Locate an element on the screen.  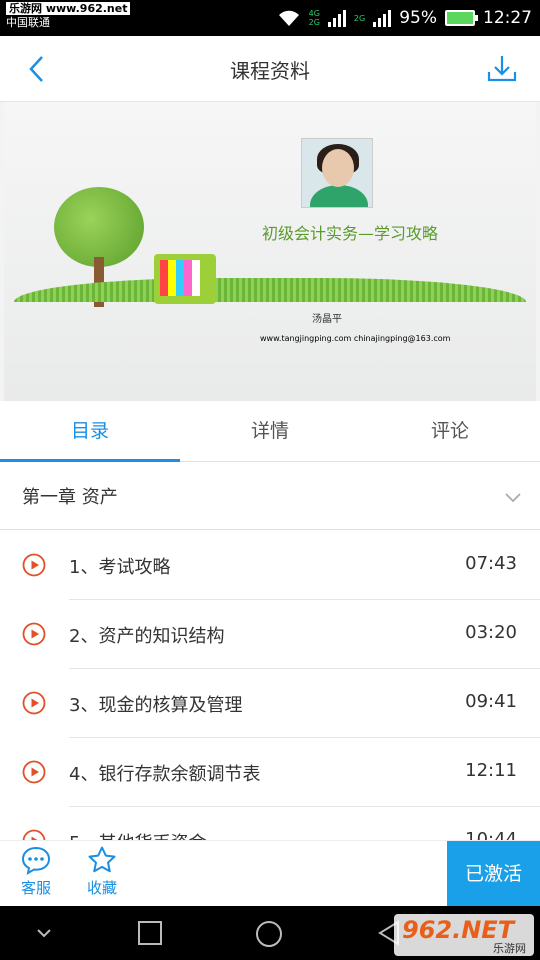
service-label: 客服 is located at coordinates (35, 888).